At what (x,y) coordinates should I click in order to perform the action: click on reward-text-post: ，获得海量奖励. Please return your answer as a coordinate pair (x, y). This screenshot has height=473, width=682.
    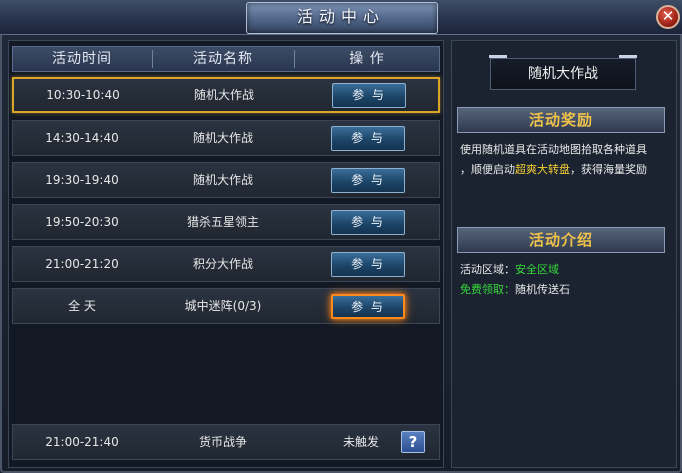
    Looking at the image, I should click on (608, 169).